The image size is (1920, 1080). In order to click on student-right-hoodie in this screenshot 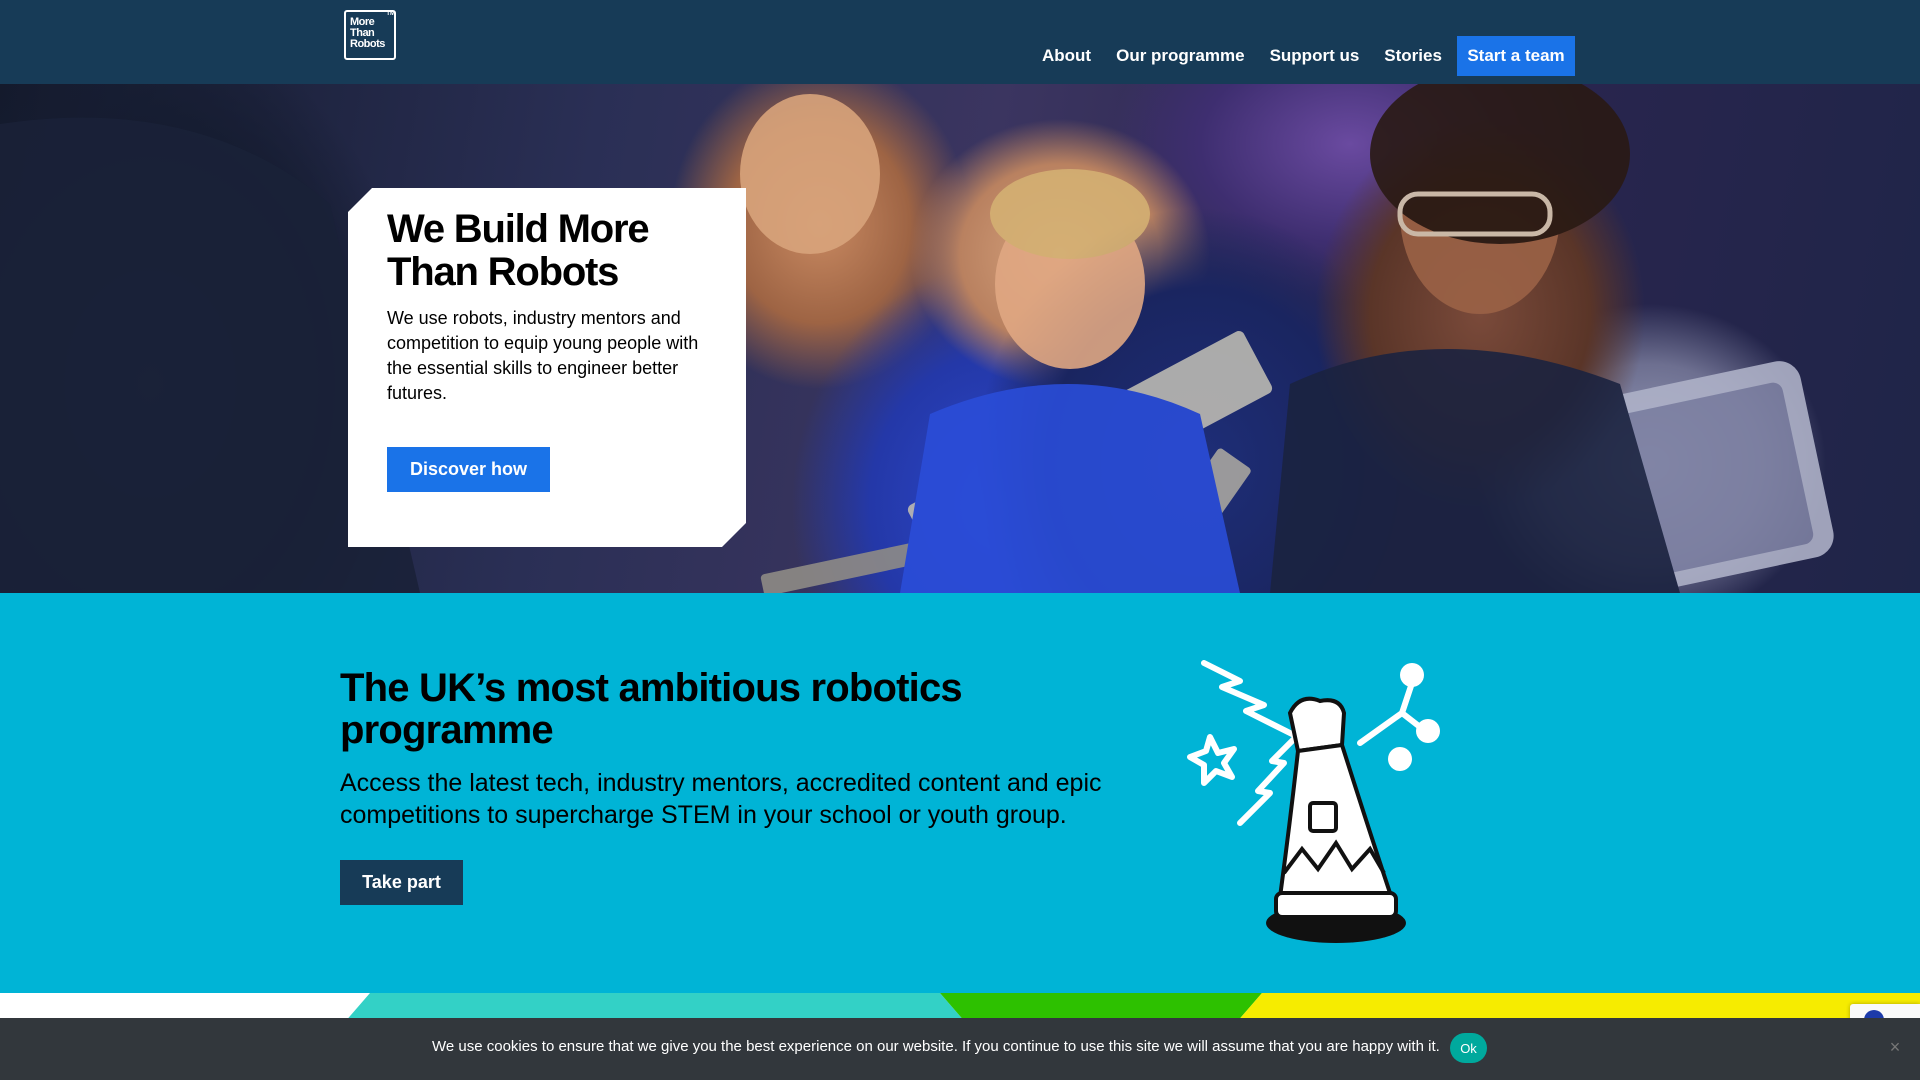, I will do `click(1475, 471)`.